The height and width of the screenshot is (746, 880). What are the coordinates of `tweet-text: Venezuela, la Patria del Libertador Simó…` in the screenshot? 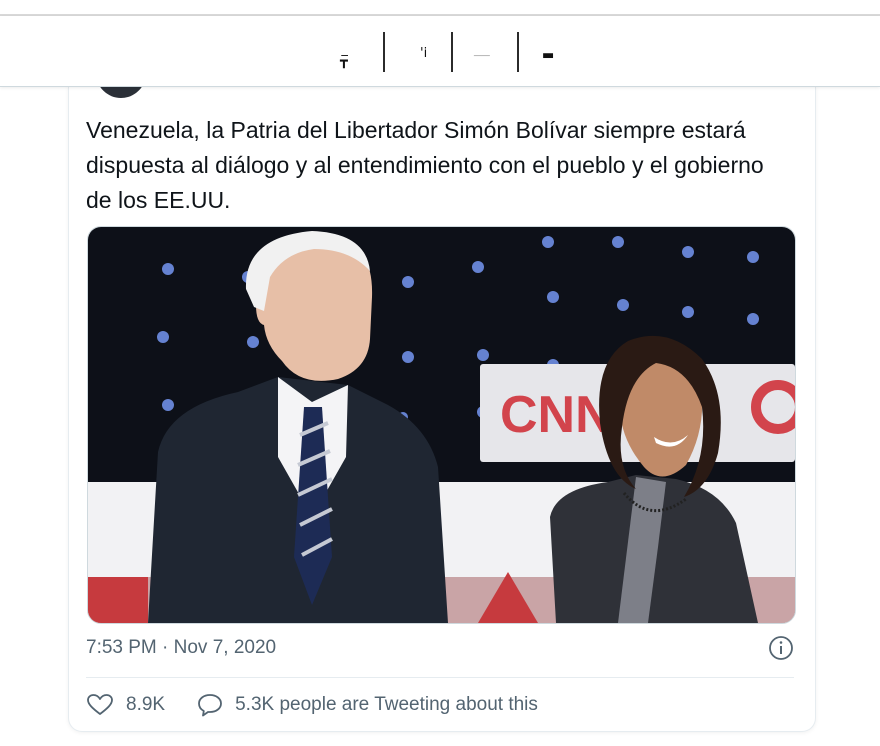 It's located at (425, 165).